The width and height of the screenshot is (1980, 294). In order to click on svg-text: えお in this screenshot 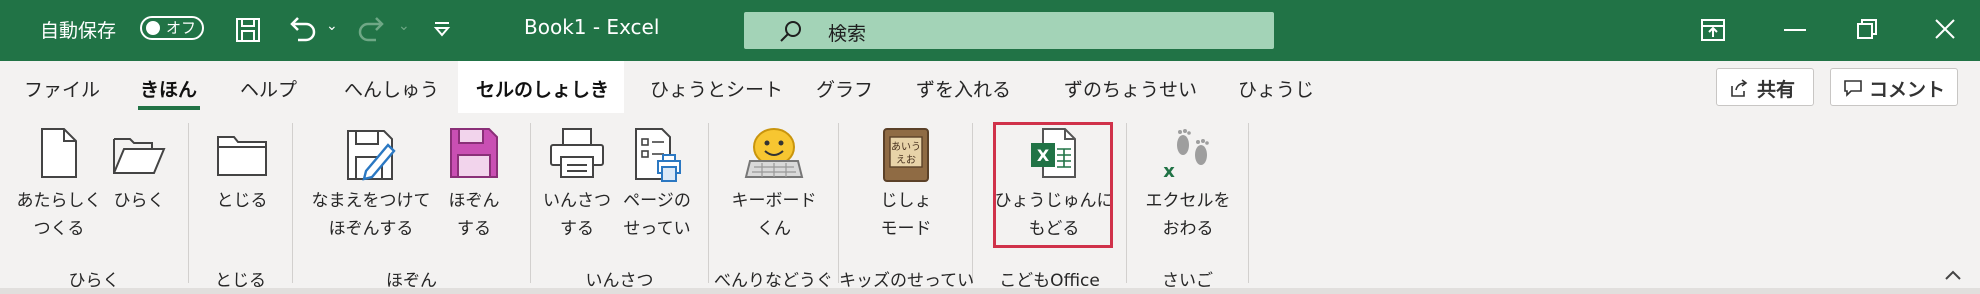, I will do `click(906, 160)`.